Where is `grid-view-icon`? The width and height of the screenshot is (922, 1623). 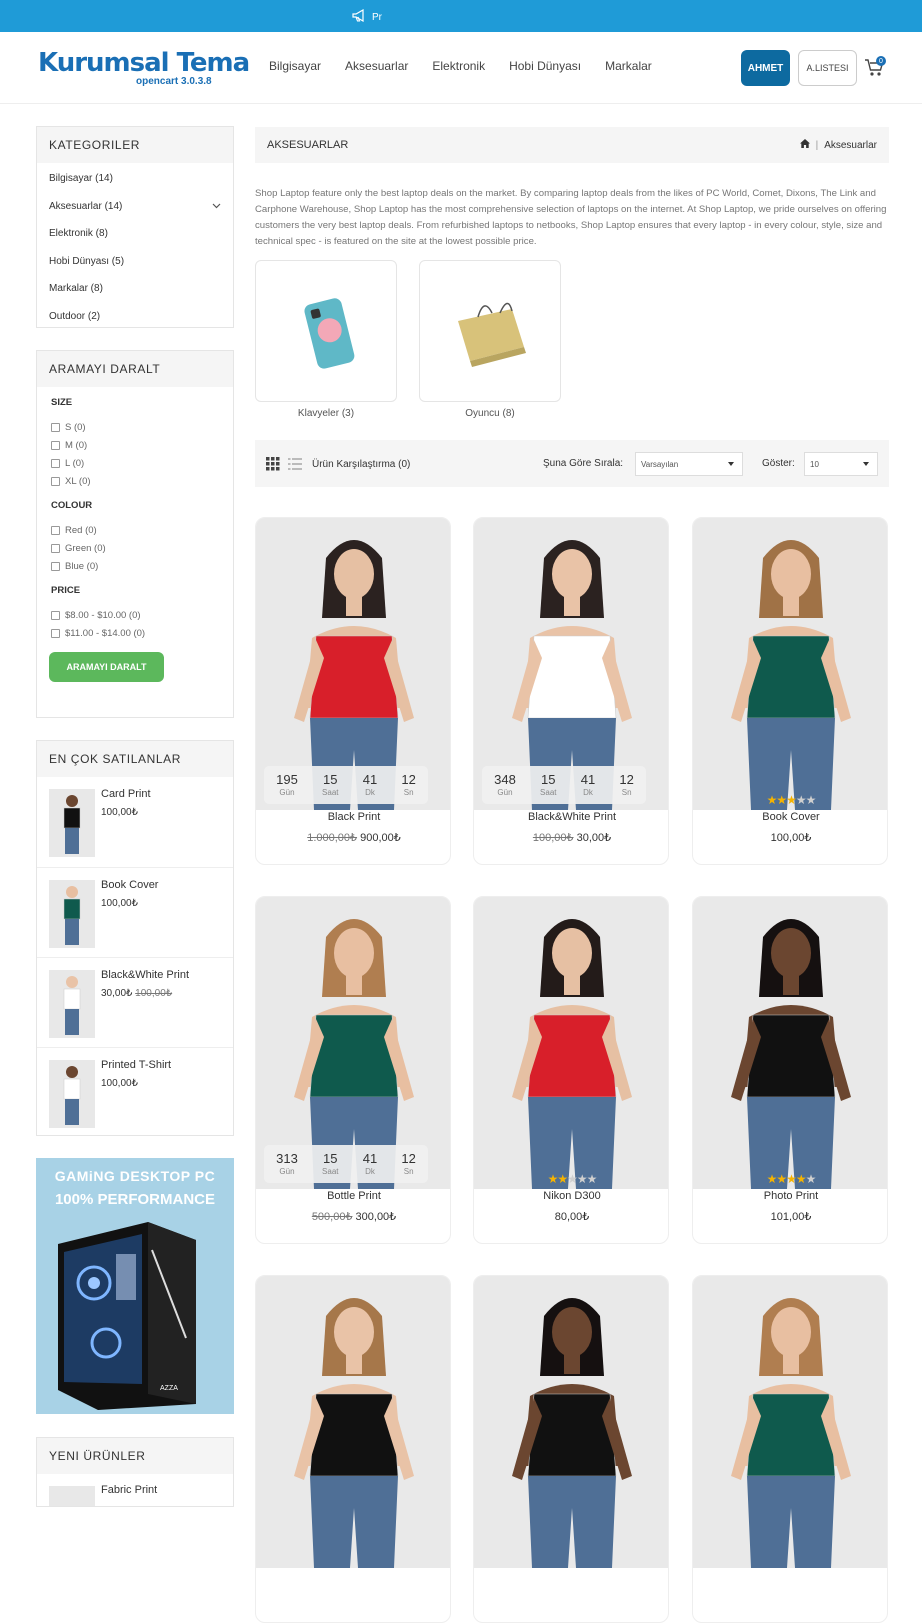 grid-view-icon is located at coordinates (273, 466).